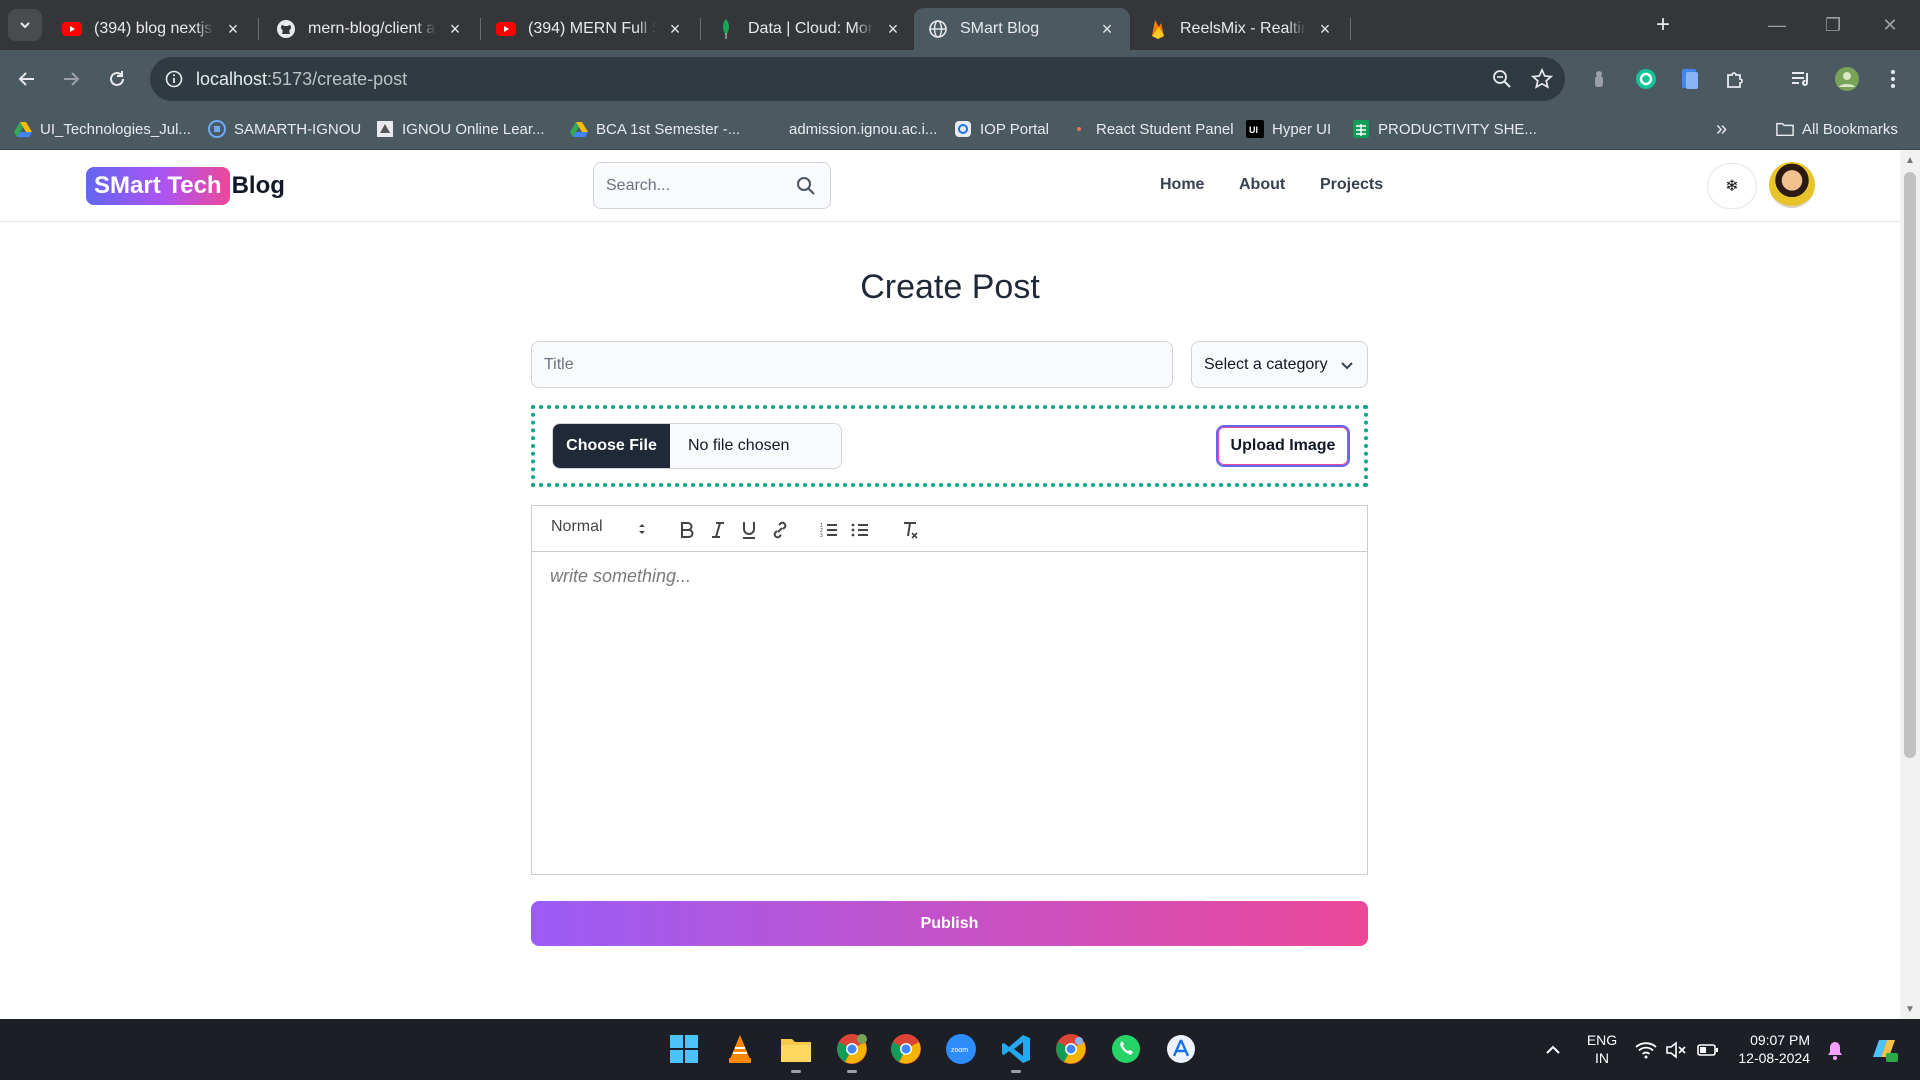 Image resolution: width=1920 pixels, height=1080 pixels. I want to click on vscode-icon, so click(1016, 1052).